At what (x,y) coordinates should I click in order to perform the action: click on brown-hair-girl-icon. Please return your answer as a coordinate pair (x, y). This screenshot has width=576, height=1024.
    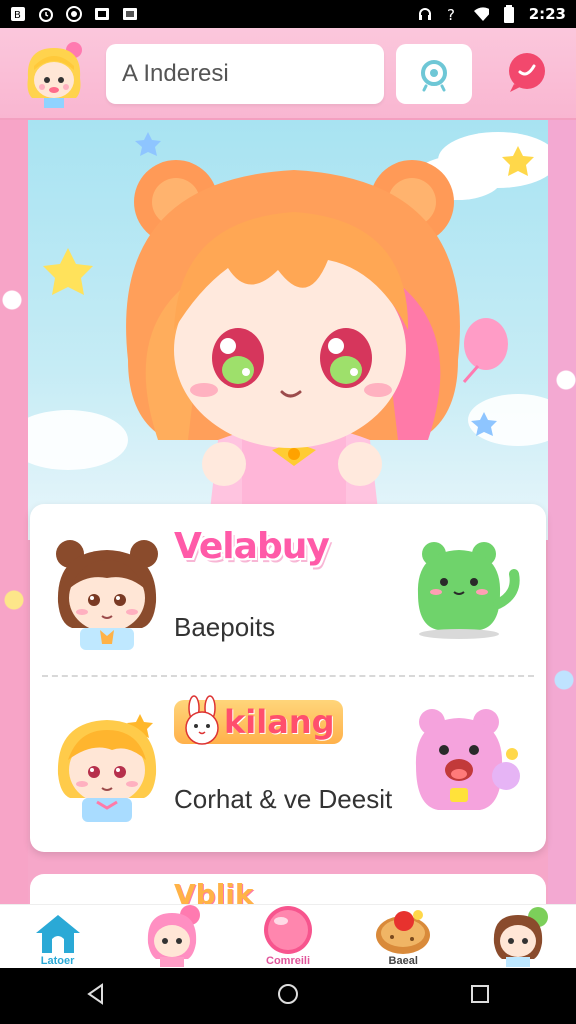
    Looking at the image, I should click on (107, 592).